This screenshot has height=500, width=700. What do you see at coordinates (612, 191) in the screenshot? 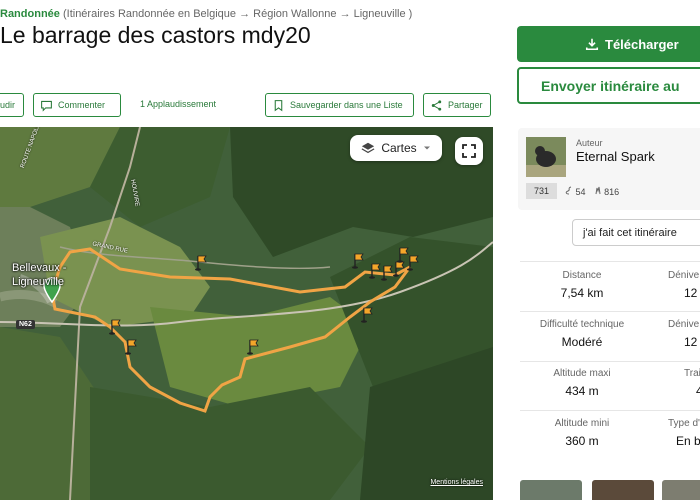
I see `author-stat-applause-value: 816` at bounding box center [612, 191].